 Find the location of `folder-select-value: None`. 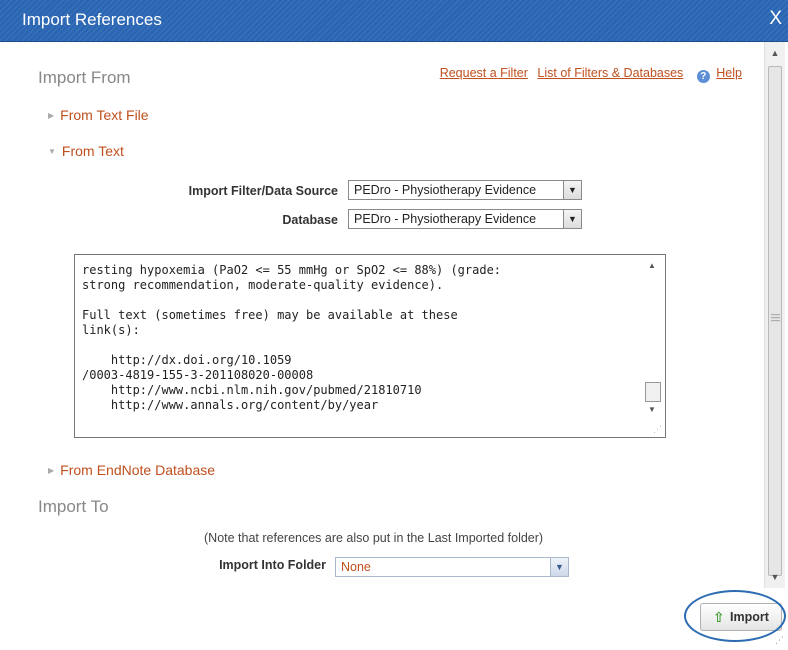

folder-select-value: None is located at coordinates (356, 567).